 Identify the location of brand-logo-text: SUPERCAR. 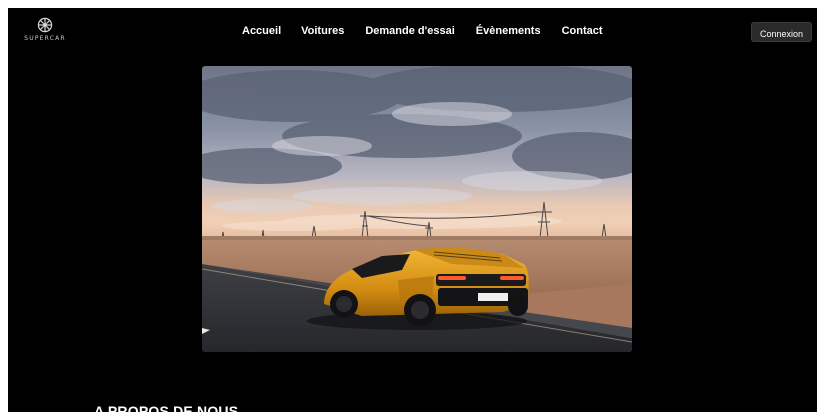
(45, 38).